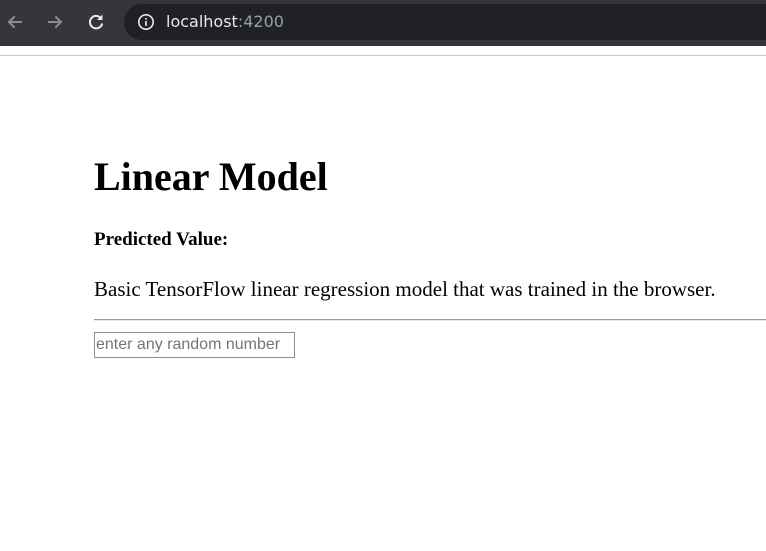  What do you see at coordinates (383, 55) in the screenshot?
I see `divider` at bounding box center [383, 55].